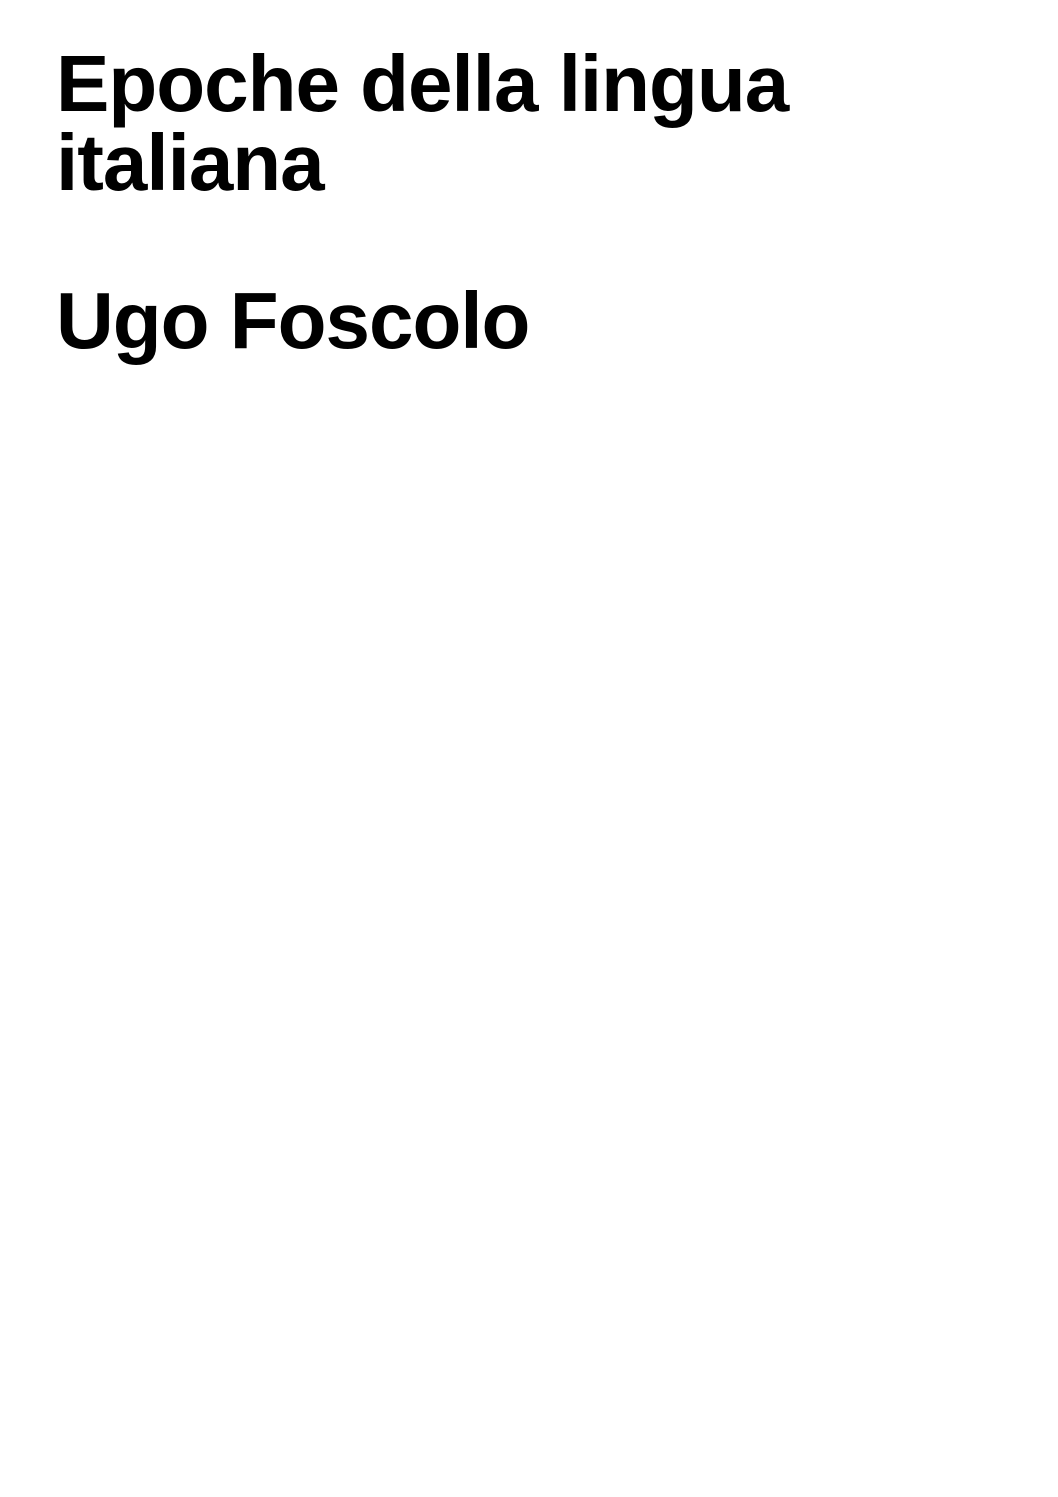  Describe the element at coordinates (422, 123) in the screenshot. I see `book-title: Epoche della lingua italiana` at that location.